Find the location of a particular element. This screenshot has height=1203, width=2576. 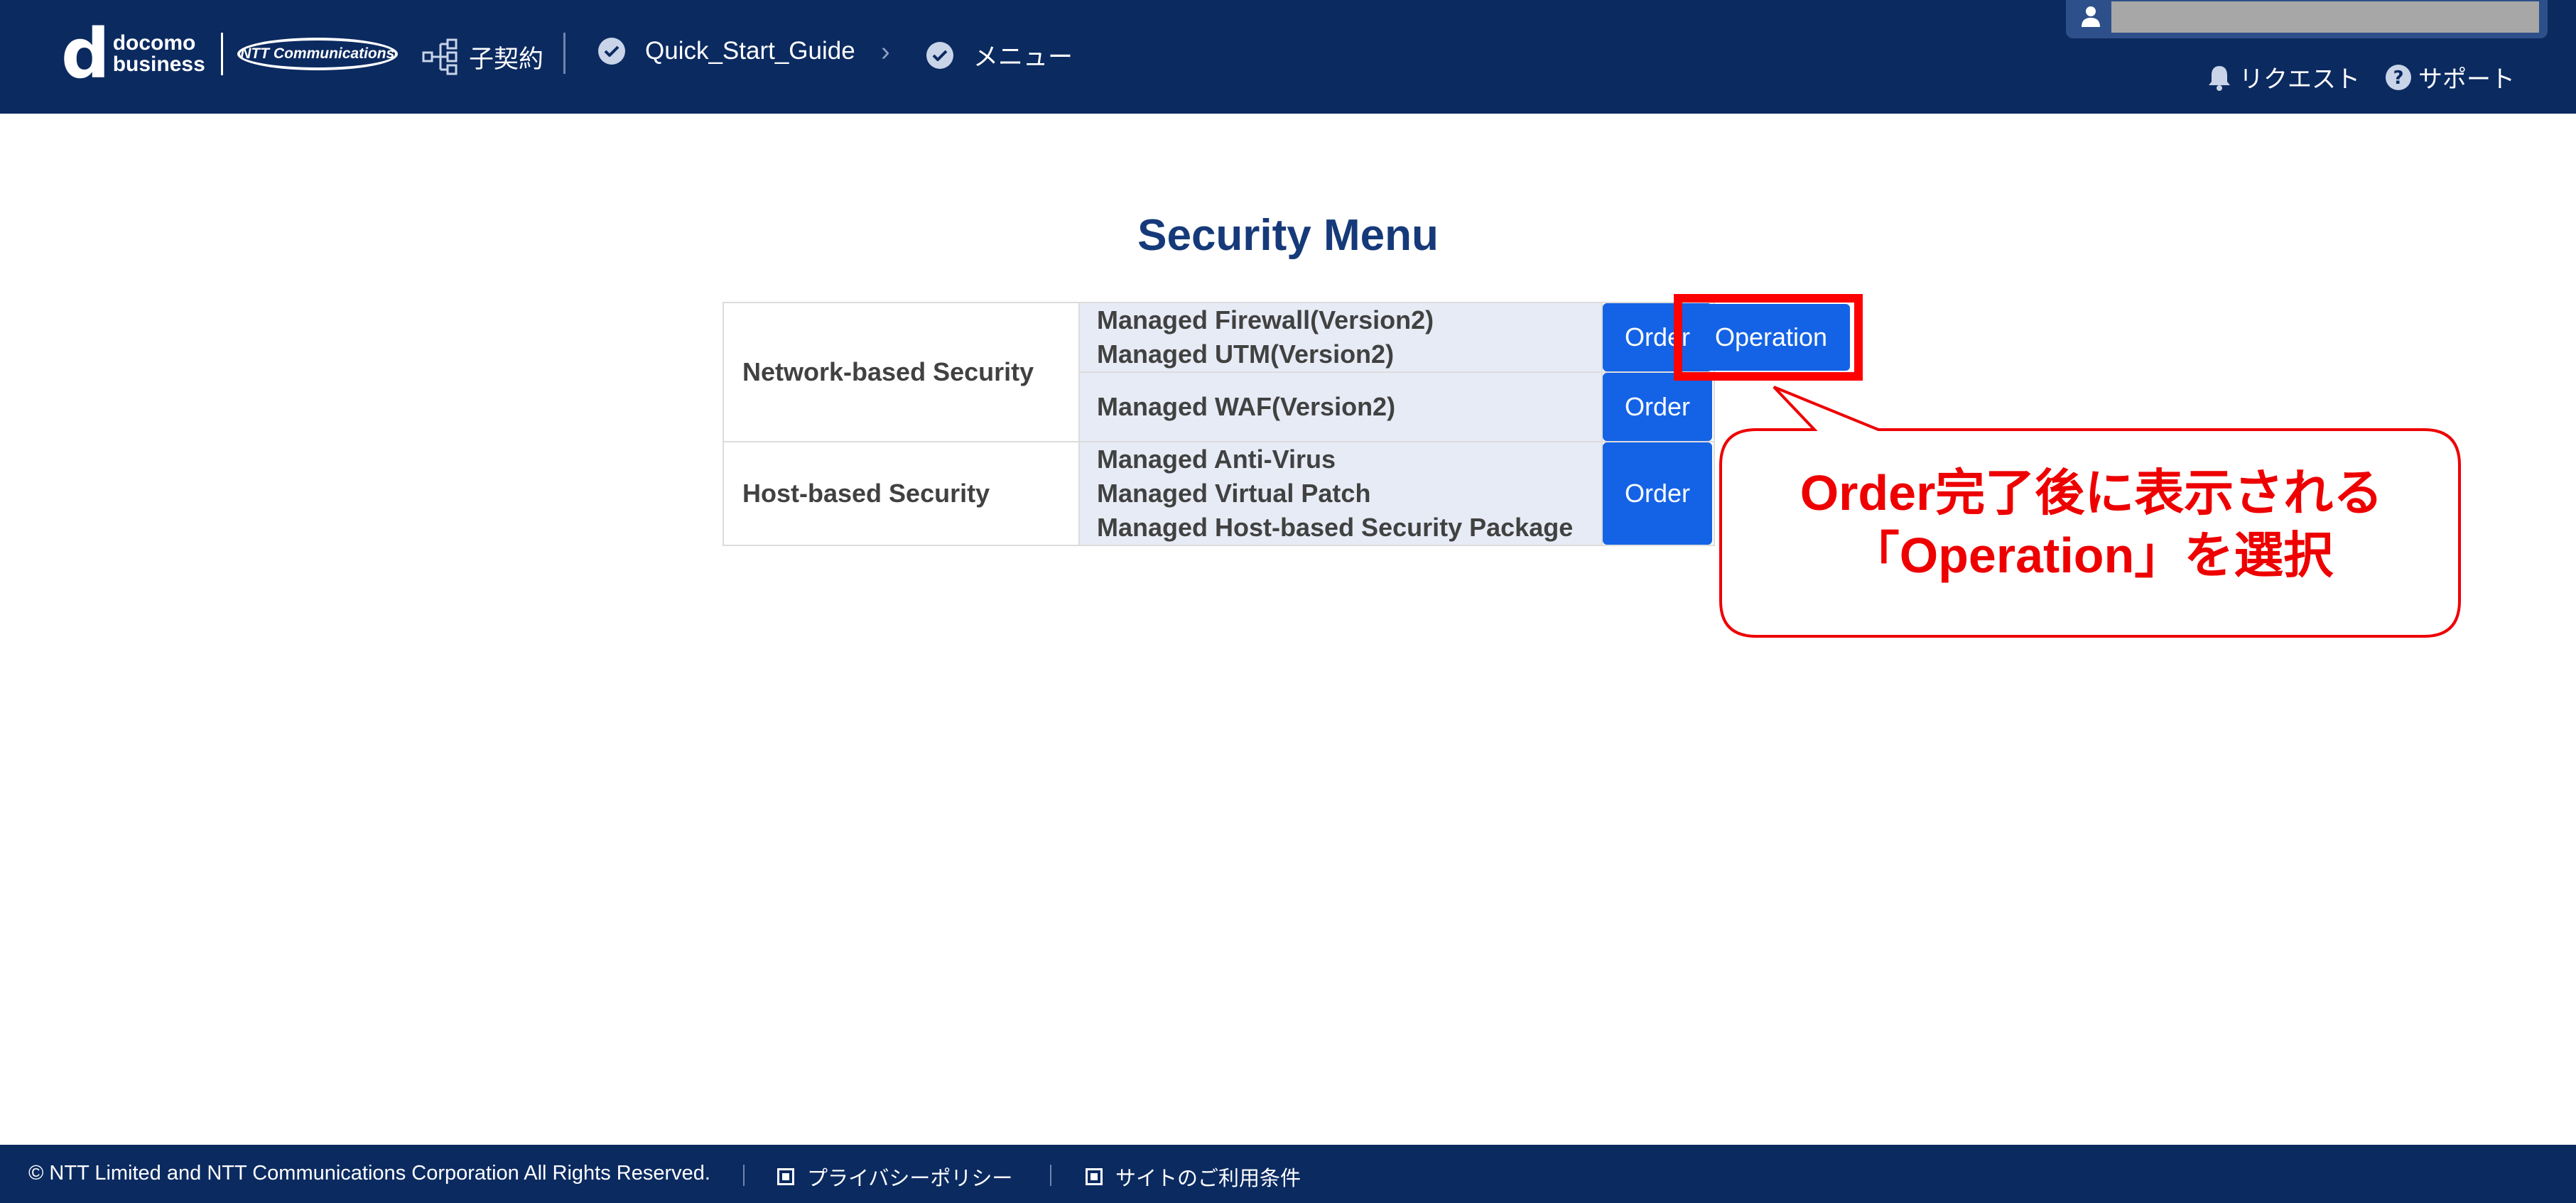

service-name: Managed Host-based Security Package is located at coordinates (1335, 527).